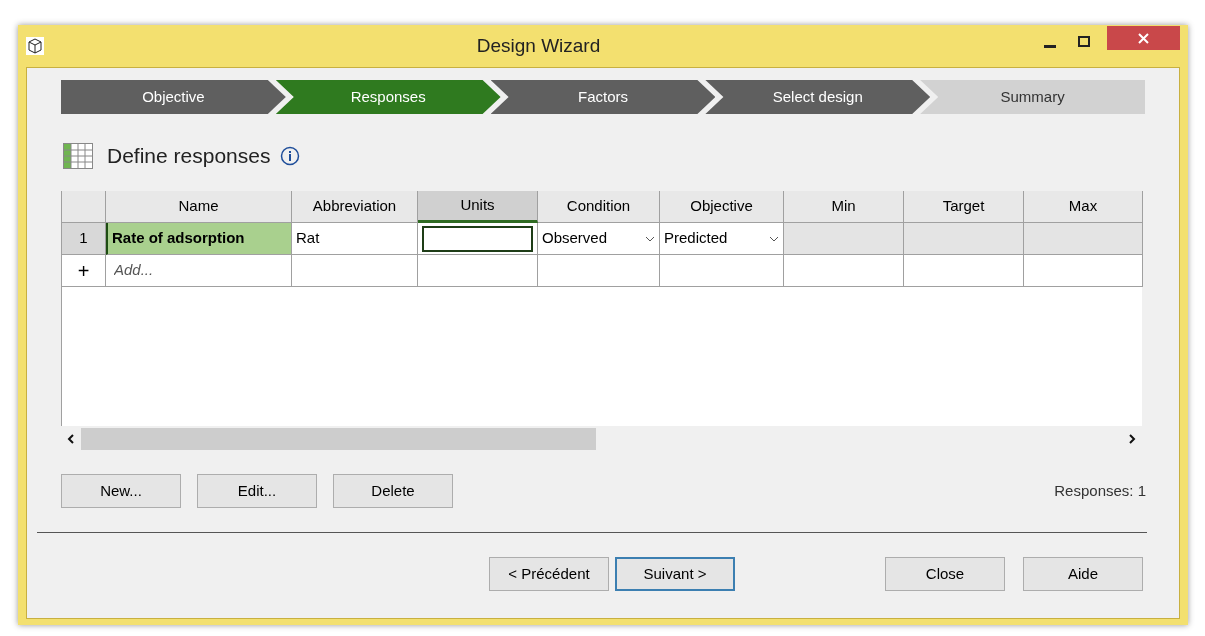 The height and width of the screenshot is (636, 1205). Describe the element at coordinates (818, 97) in the screenshot. I see `wizard-step: Select design` at that location.